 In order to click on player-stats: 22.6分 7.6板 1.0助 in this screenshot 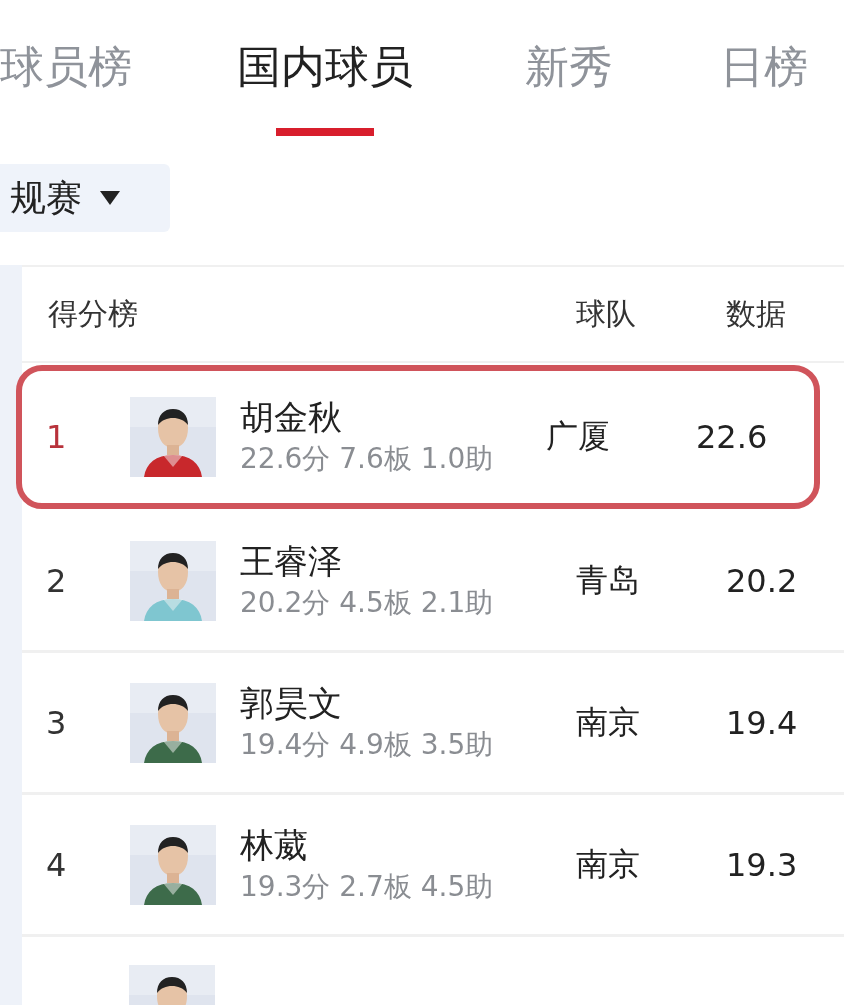, I will do `click(367, 459)`.